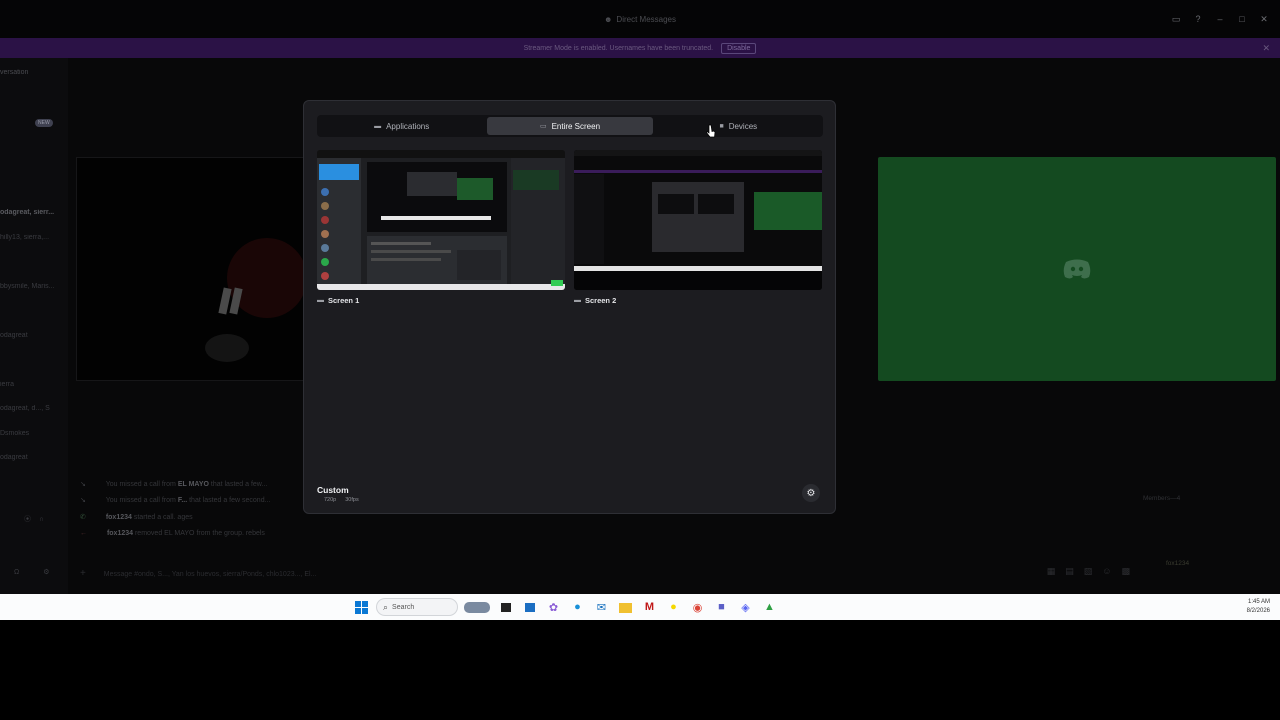  What do you see at coordinates (577, 607) in the screenshot?
I see `edge-icon: ●` at bounding box center [577, 607].